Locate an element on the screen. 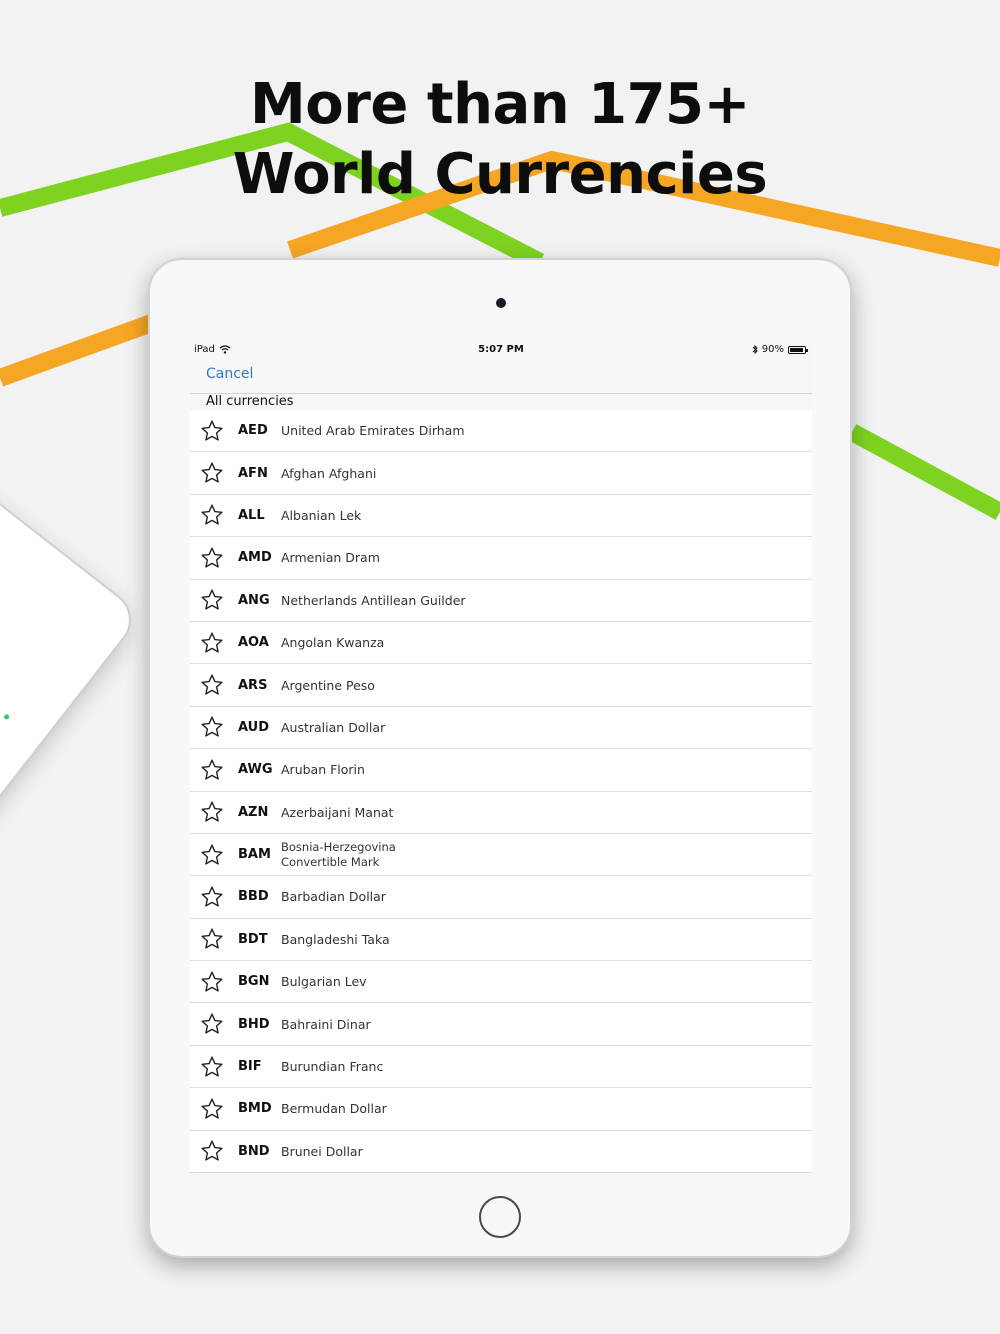  battery-icon is located at coordinates (798, 349).